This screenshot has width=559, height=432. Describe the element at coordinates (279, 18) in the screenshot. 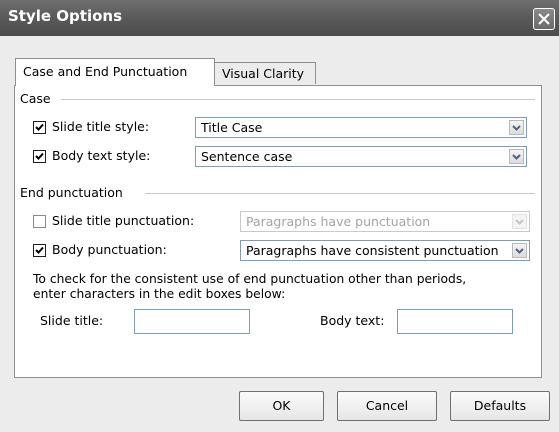

I see `title-bar: Style Options` at that location.